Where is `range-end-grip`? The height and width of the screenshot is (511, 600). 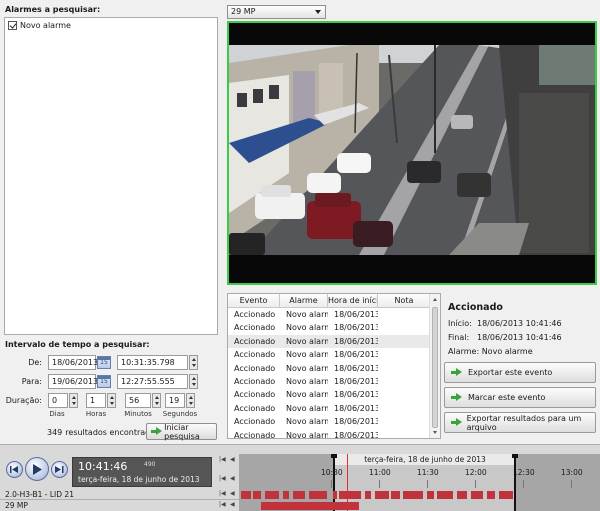 range-end-grip is located at coordinates (515, 456).